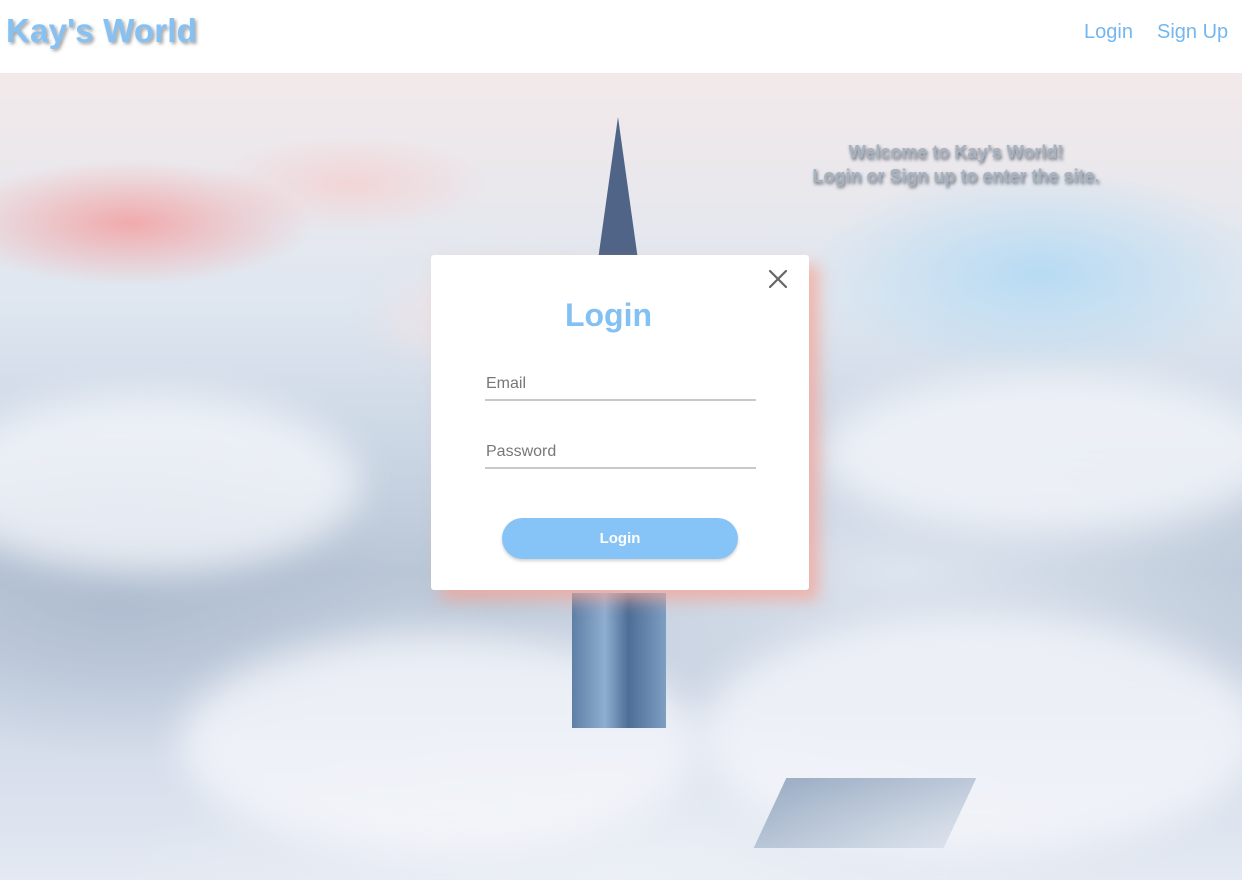 This screenshot has height=880, width=1242. What do you see at coordinates (618, 192) in the screenshot?
I see `tower-spire` at bounding box center [618, 192].